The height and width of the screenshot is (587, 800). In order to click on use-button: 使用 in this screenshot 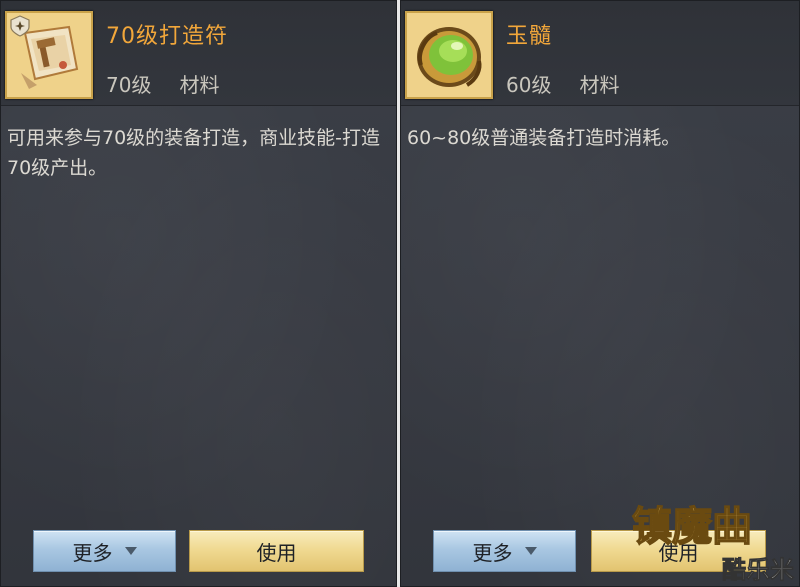, I will do `click(276, 551)`.